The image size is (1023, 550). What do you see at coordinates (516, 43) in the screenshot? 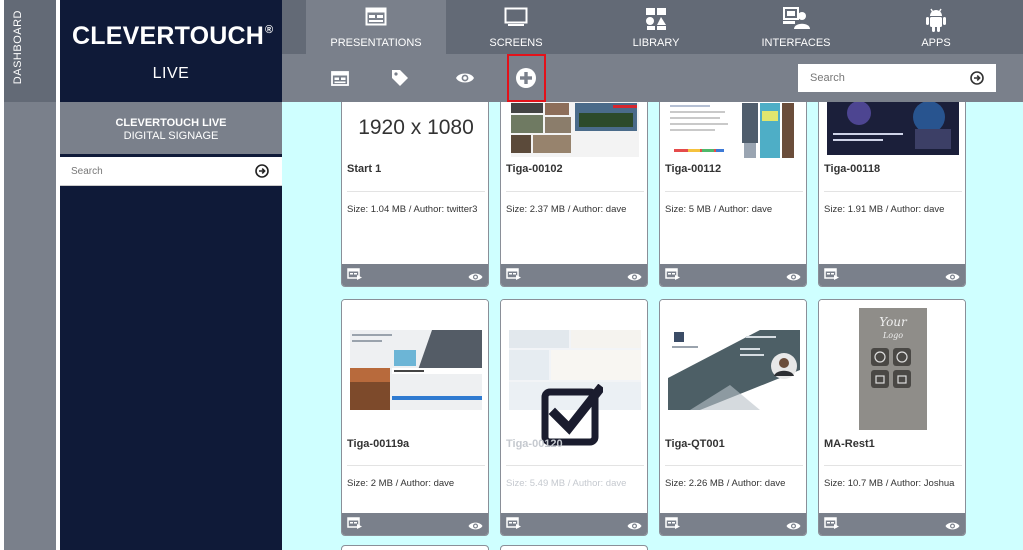
I see `tab-screens-label: SCREENS` at bounding box center [516, 43].